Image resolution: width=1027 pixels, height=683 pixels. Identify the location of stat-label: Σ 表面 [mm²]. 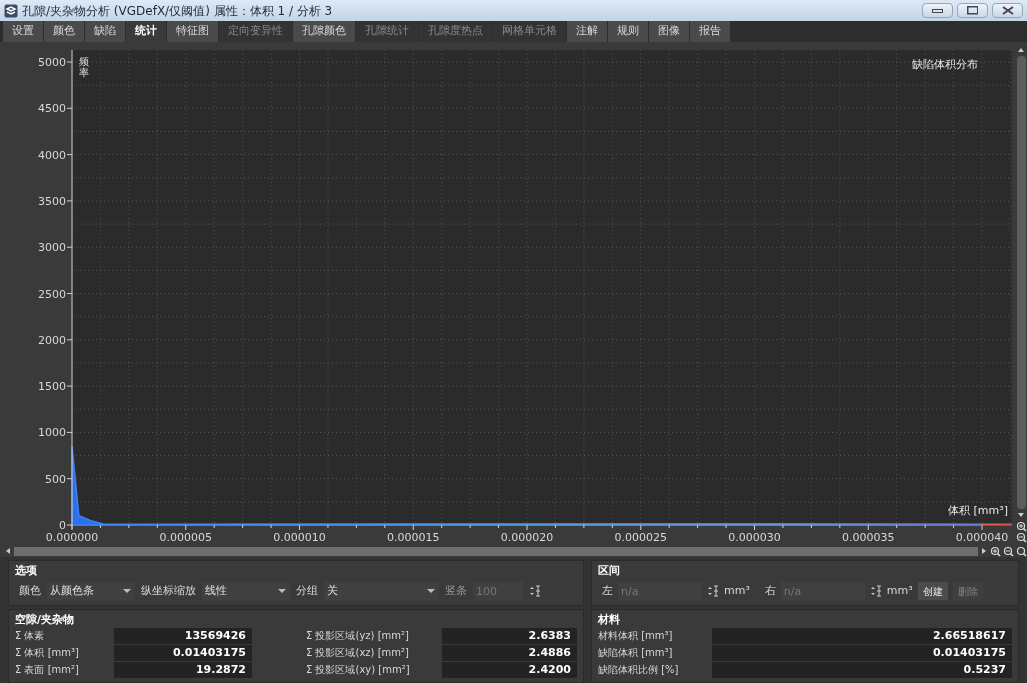
(47, 670).